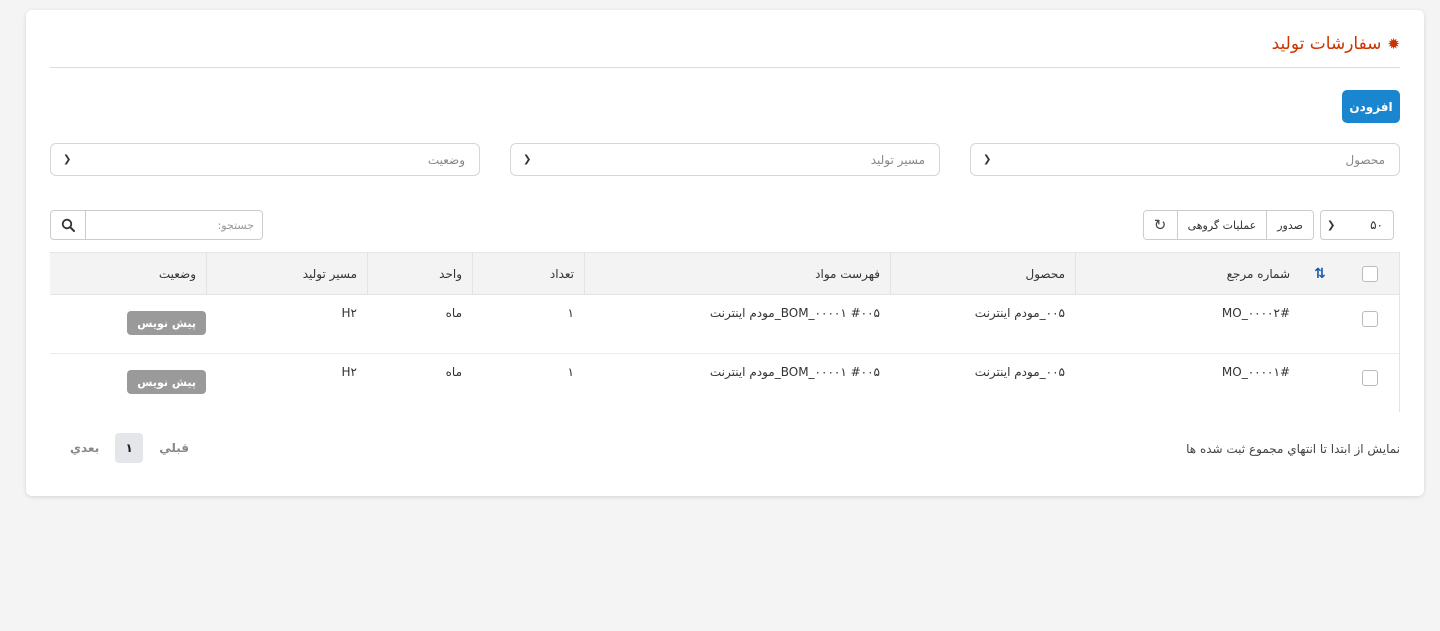  I want to click on table-toolbar: ↻ عملیات گروهی صدور ❯ ۵۰, so click(1268, 225).